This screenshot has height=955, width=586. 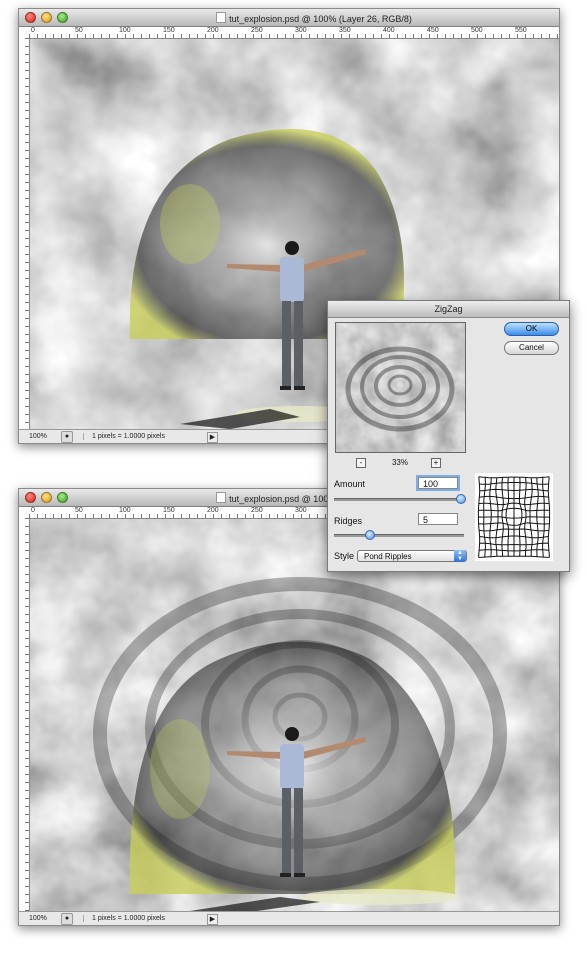 What do you see at coordinates (438, 519) in the screenshot?
I see `ridges-field: 5` at bounding box center [438, 519].